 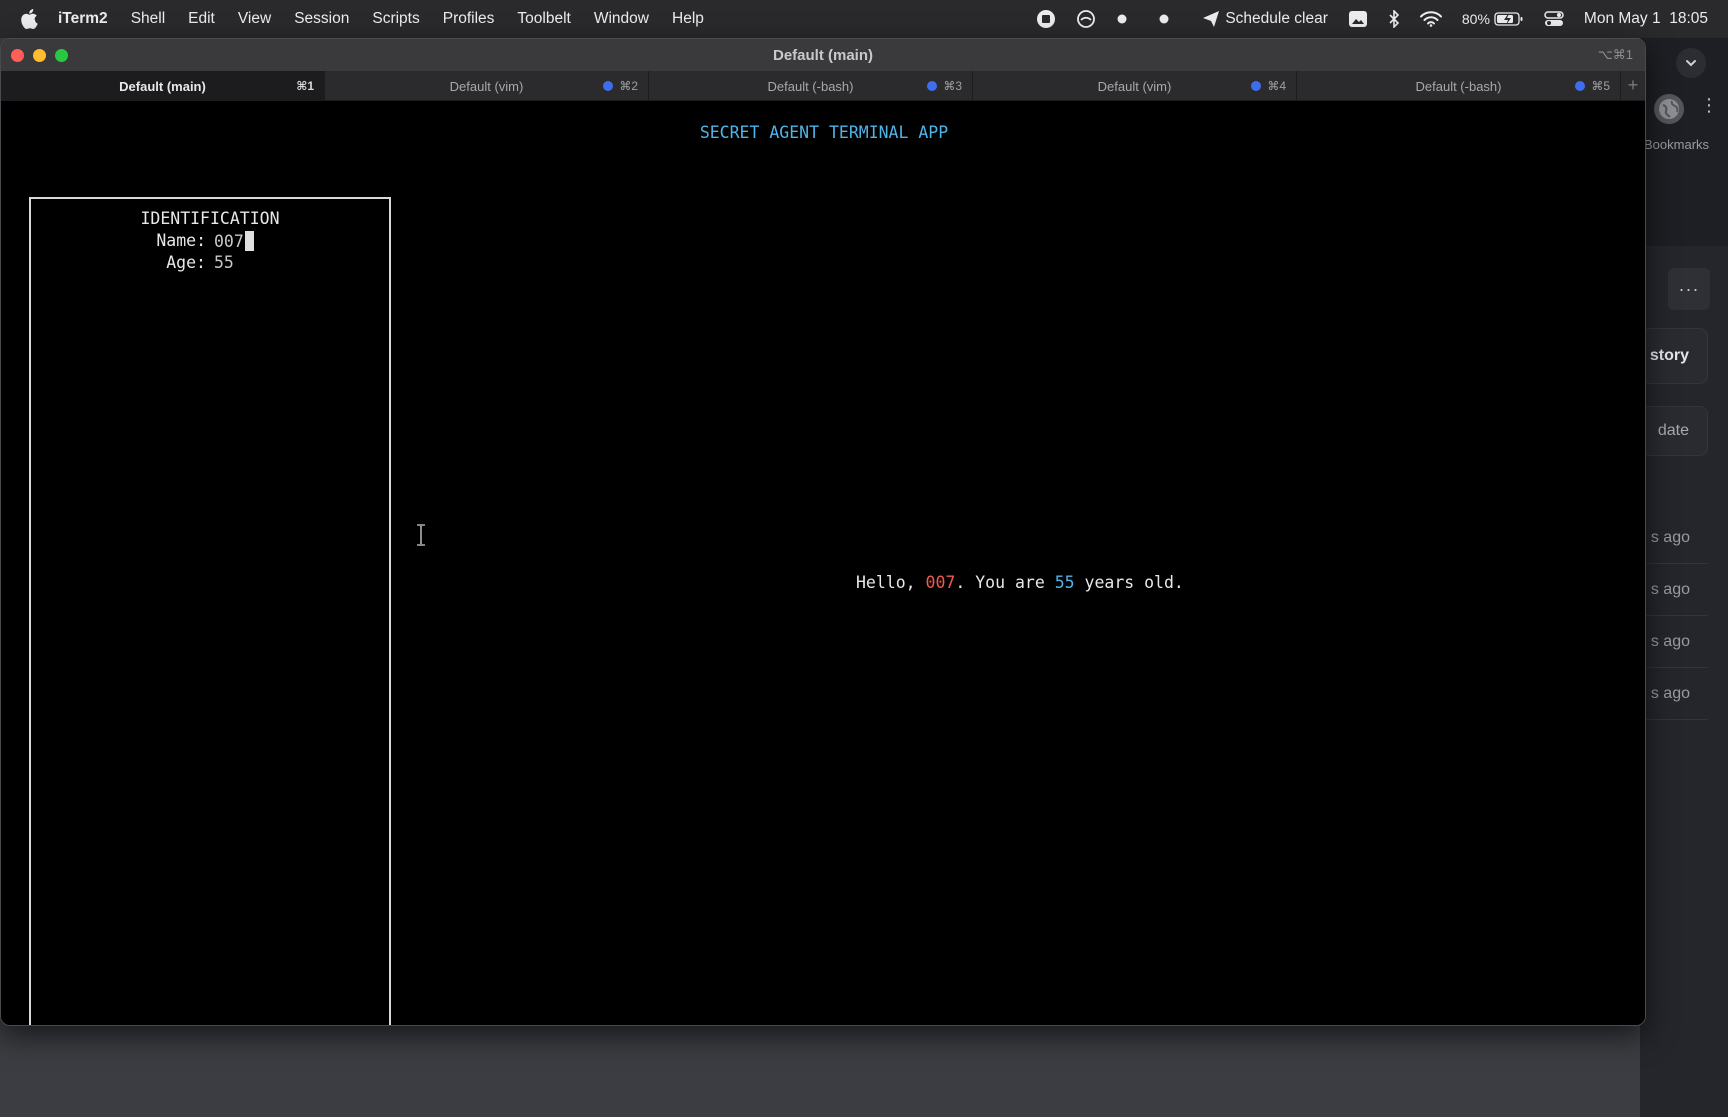 I want to click on tab-shortcut: ⌘5, so click(x=1592, y=86).